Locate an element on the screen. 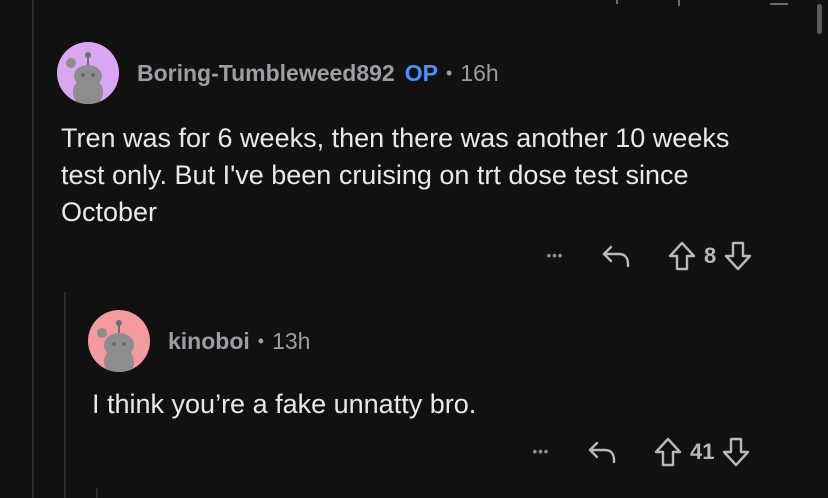 The height and width of the screenshot is (498, 828). vote-score: 41 is located at coordinates (702, 451).